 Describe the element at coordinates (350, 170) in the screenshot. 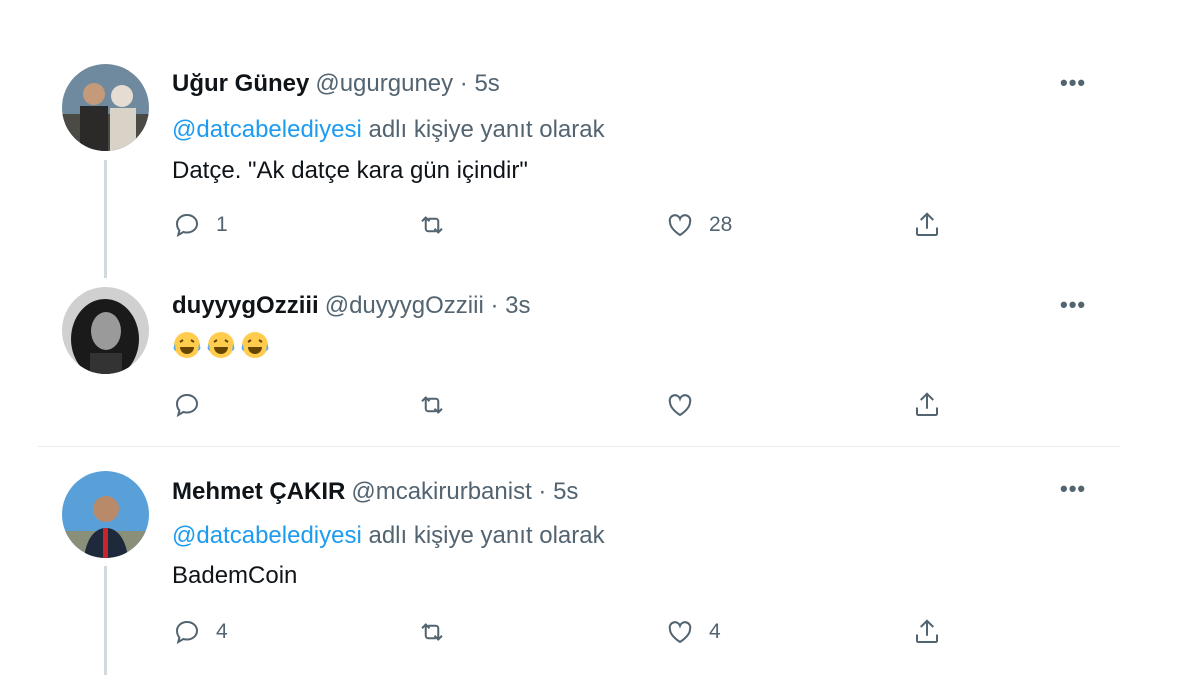

I see `tweet-text: Datçe. "Ak datçe kara gün içindir"` at that location.